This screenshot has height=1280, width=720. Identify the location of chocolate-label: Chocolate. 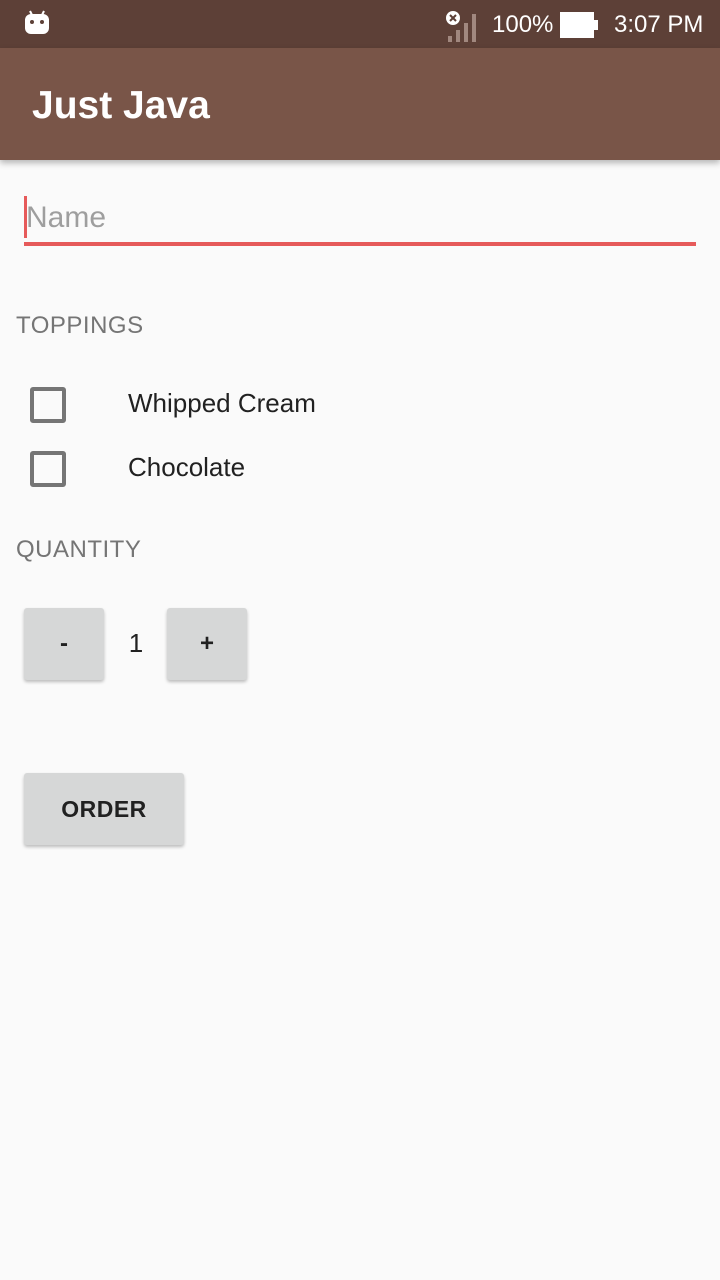
(187, 467).